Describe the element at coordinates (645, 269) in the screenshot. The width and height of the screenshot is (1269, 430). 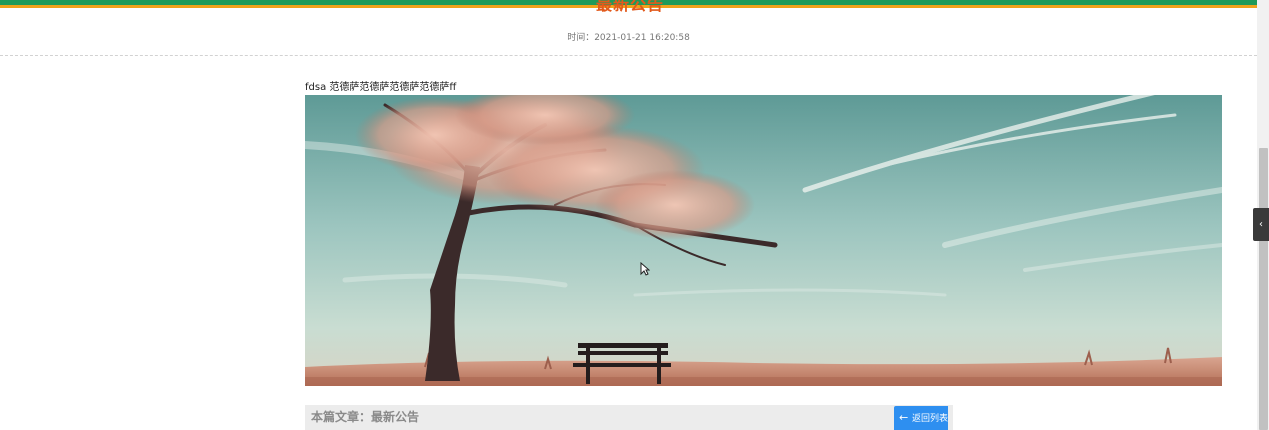
I see `mouse-pointer-icon` at that location.